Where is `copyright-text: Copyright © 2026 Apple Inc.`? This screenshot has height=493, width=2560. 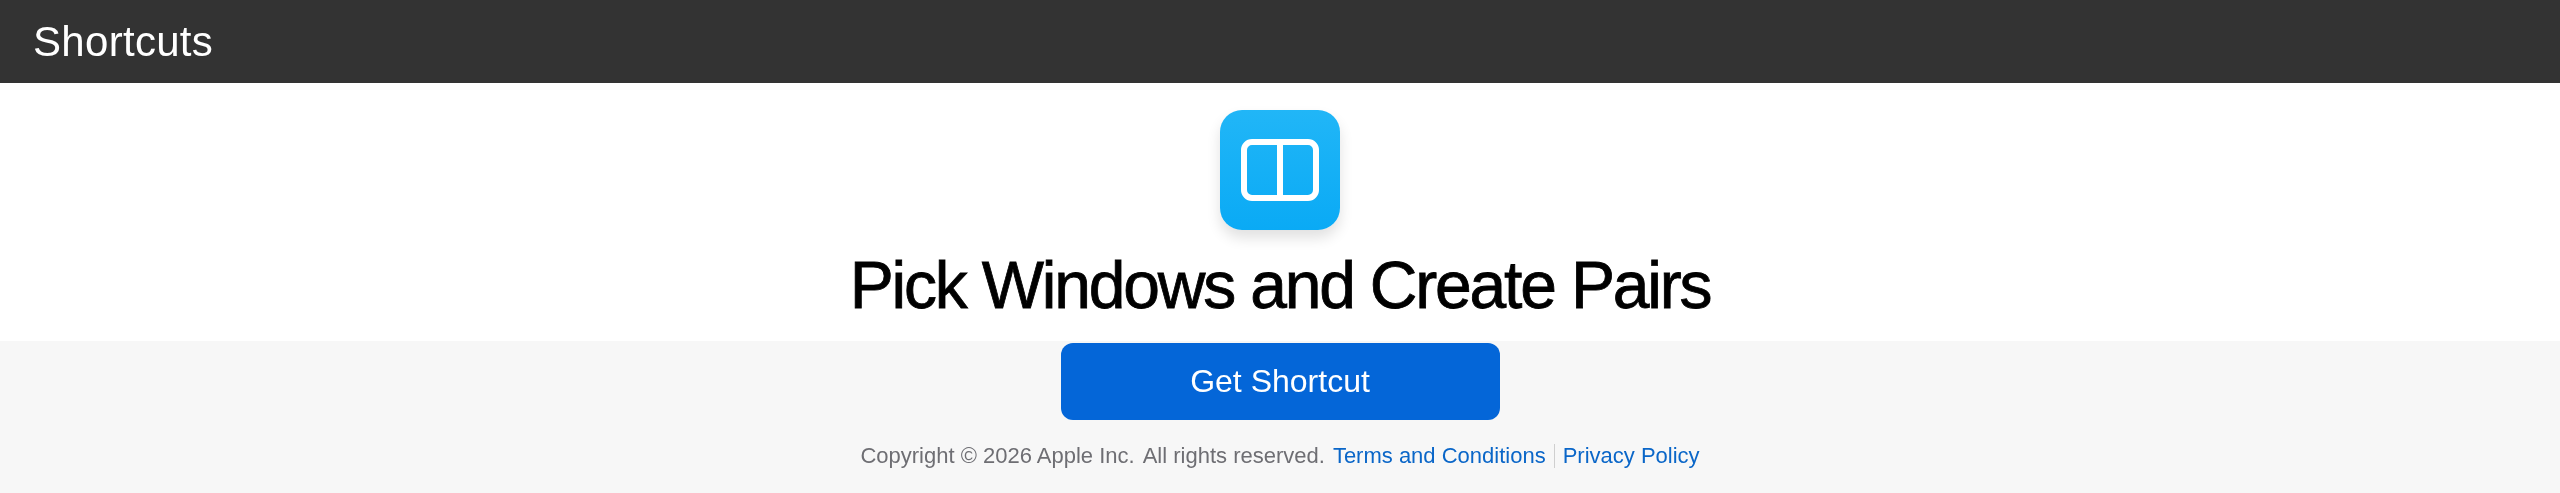 copyright-text: Copyright © 2026 Apple Inc. is located at coordinates (997, 456).